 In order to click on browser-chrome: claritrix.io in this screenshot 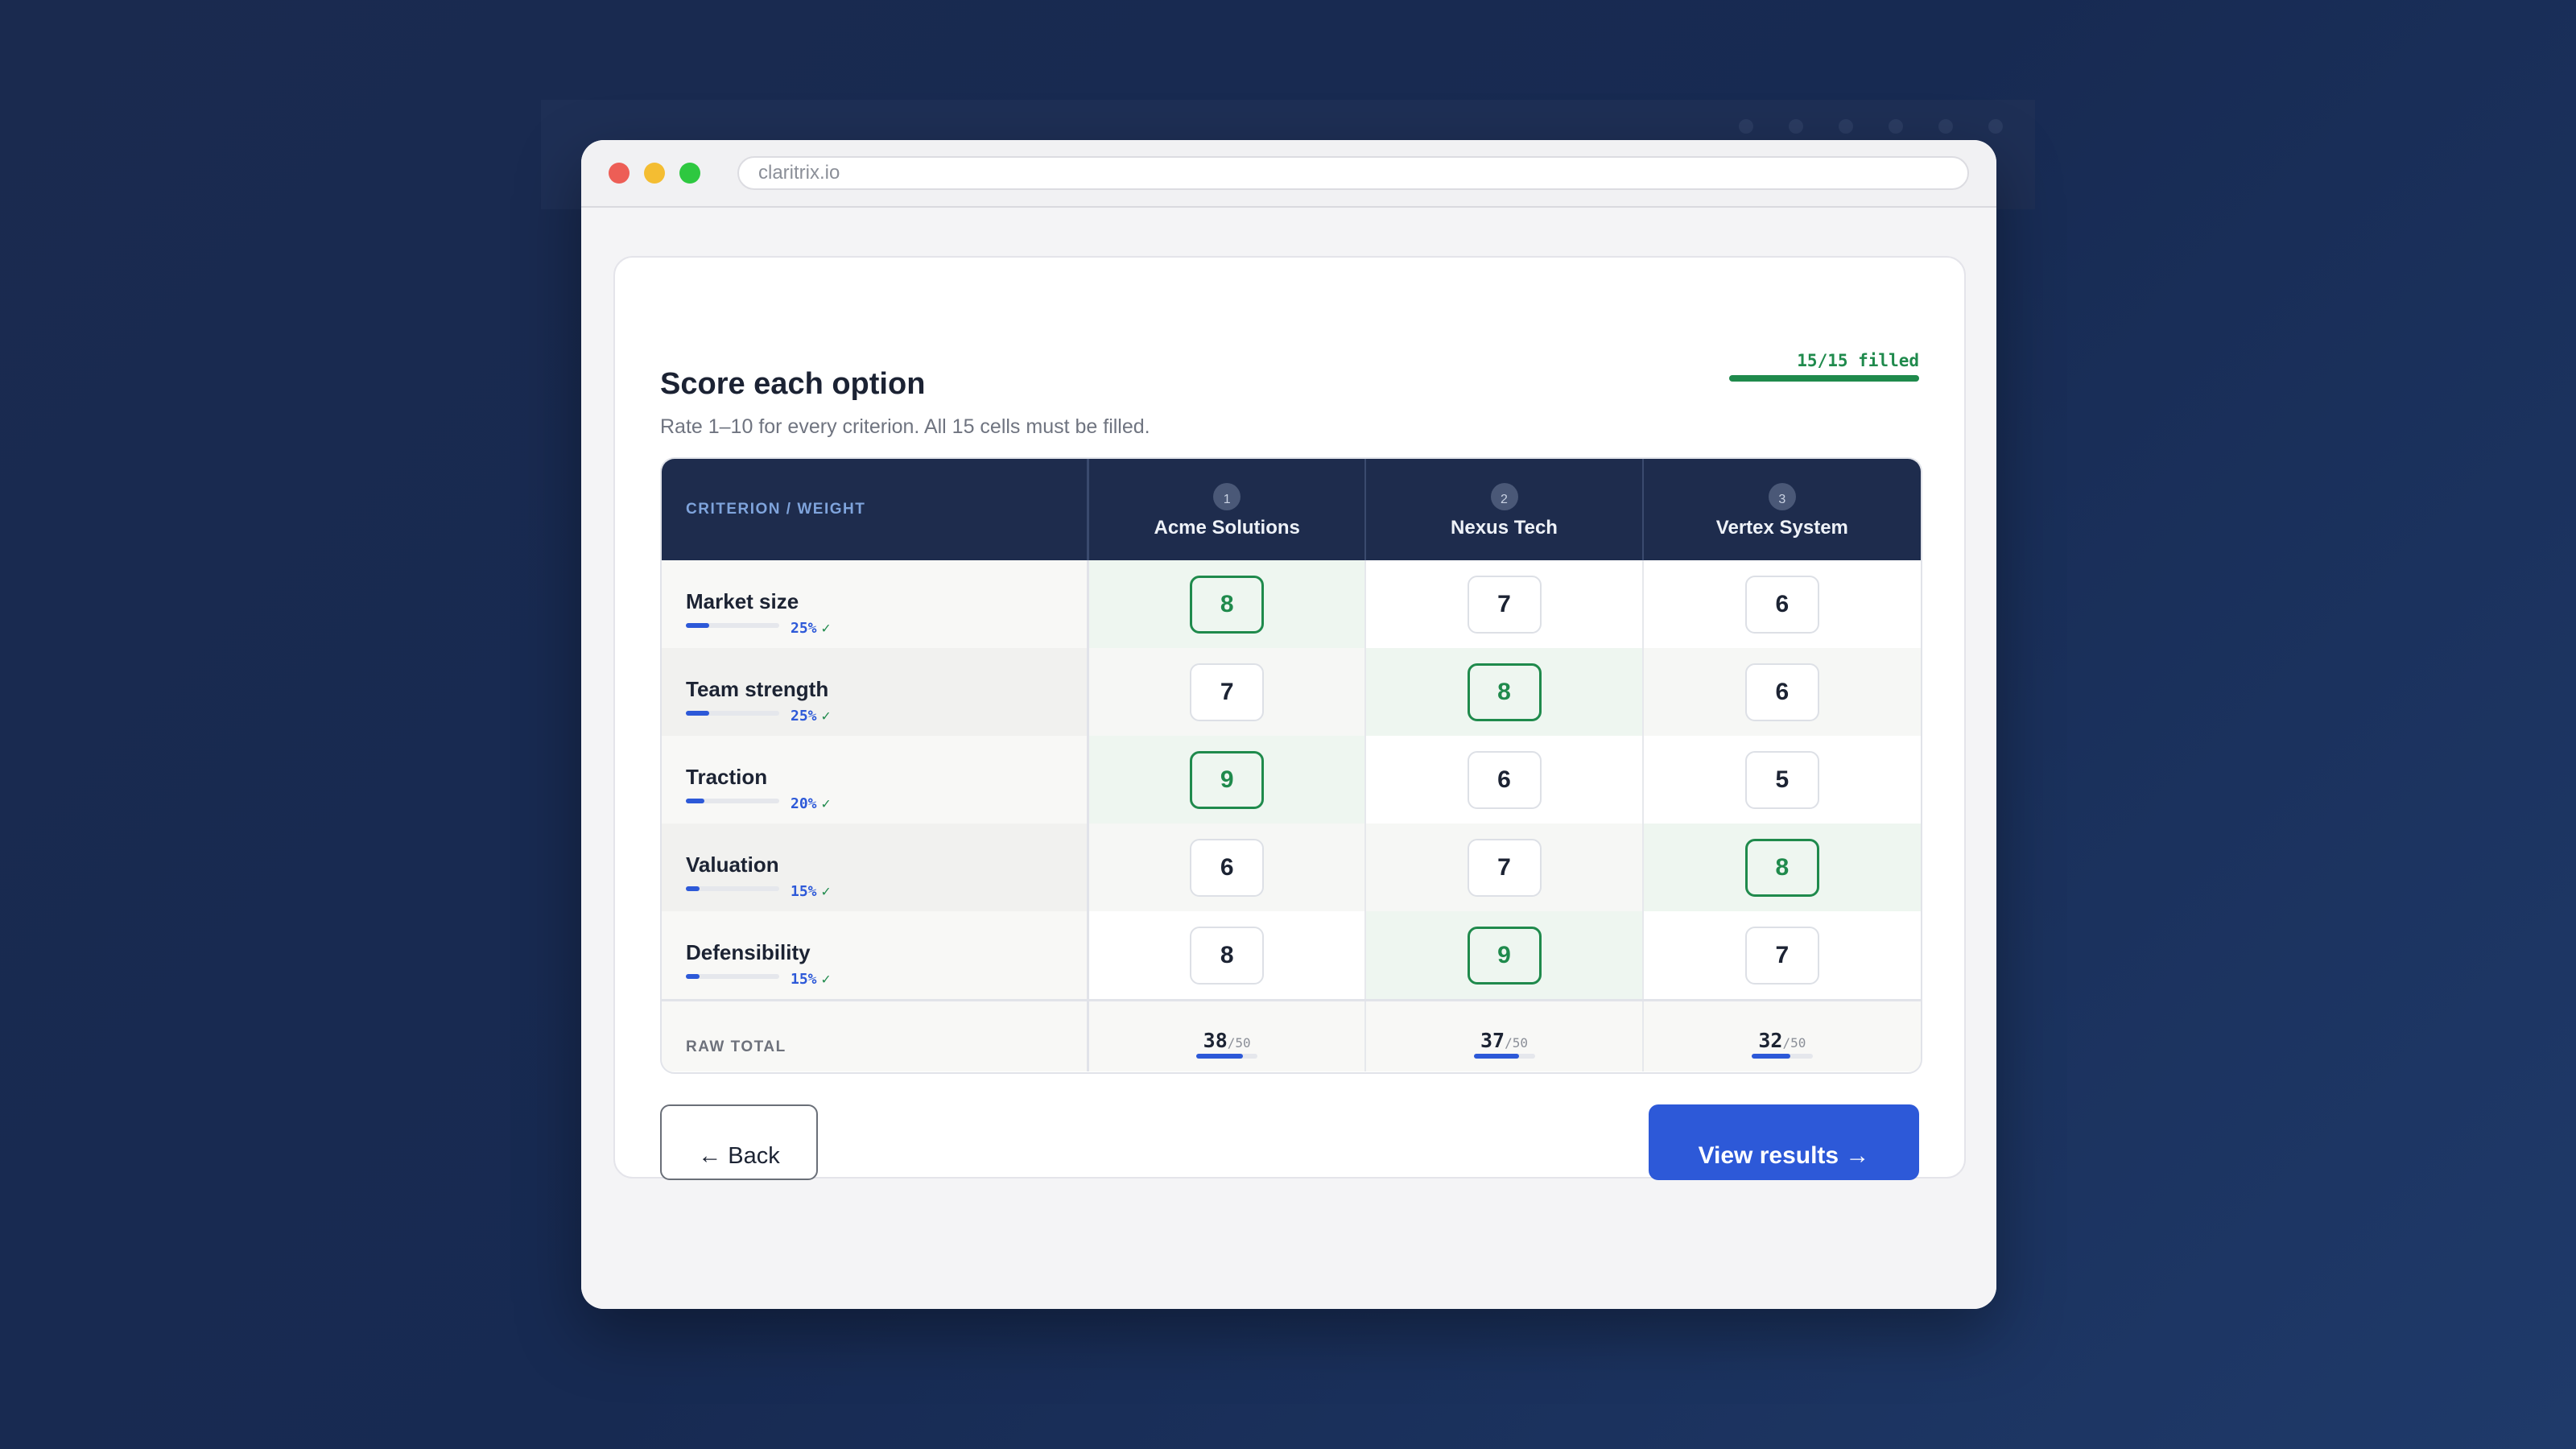, I will do `click(1288, 174)`.